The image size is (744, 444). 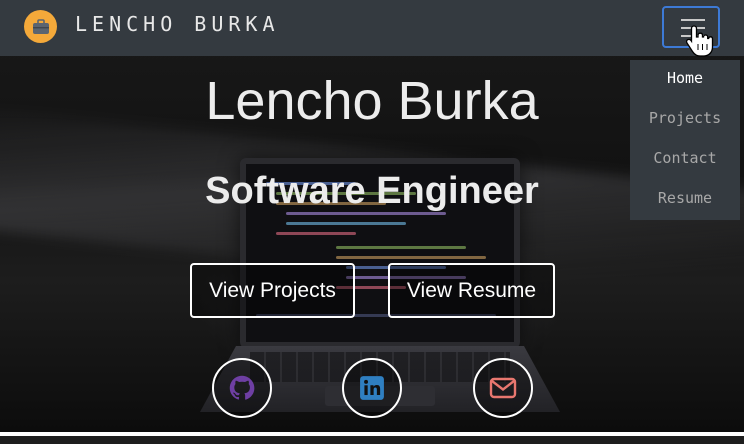 What do you see at coordinates (372, 191) in the screenshot?
I see `page-subtitle: Software Engineer` at bounding box center [372, 191].